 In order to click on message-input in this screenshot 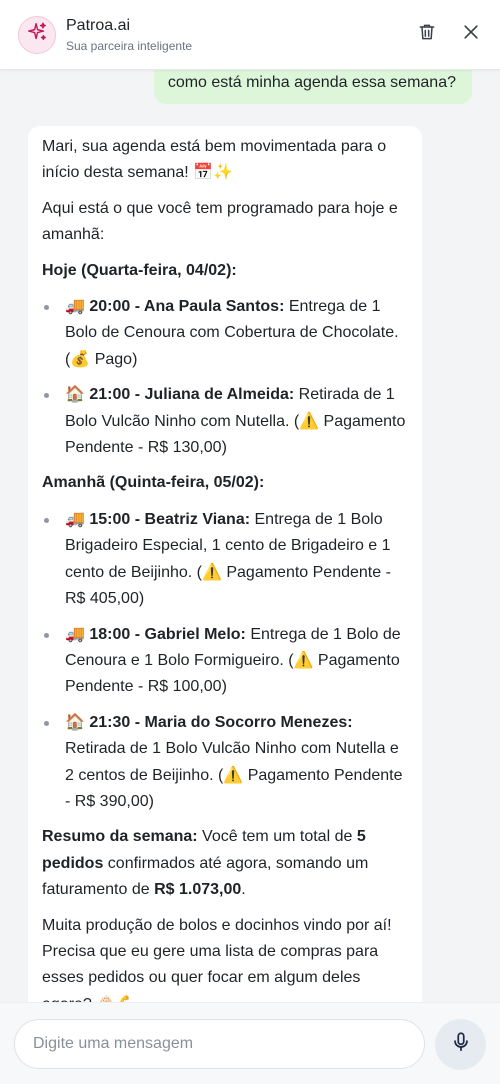, I will do `click(219, 1044)`.